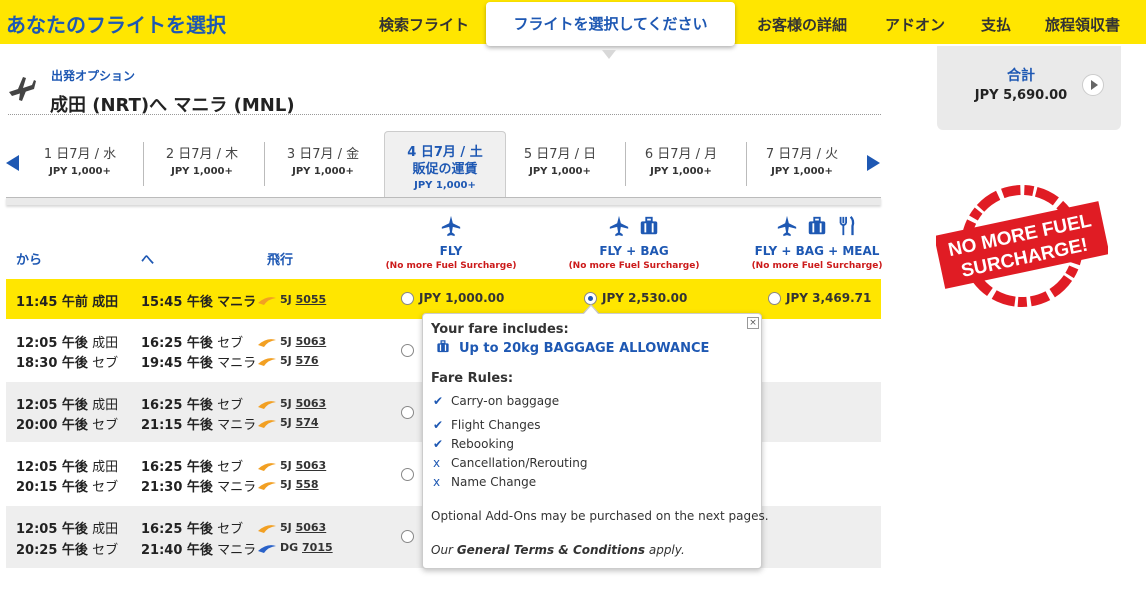  What do you see at coordinates (424, 24) in the screenshot?
I see `nav-search-flight: 検索フライト` at bounding box center [424, 24].